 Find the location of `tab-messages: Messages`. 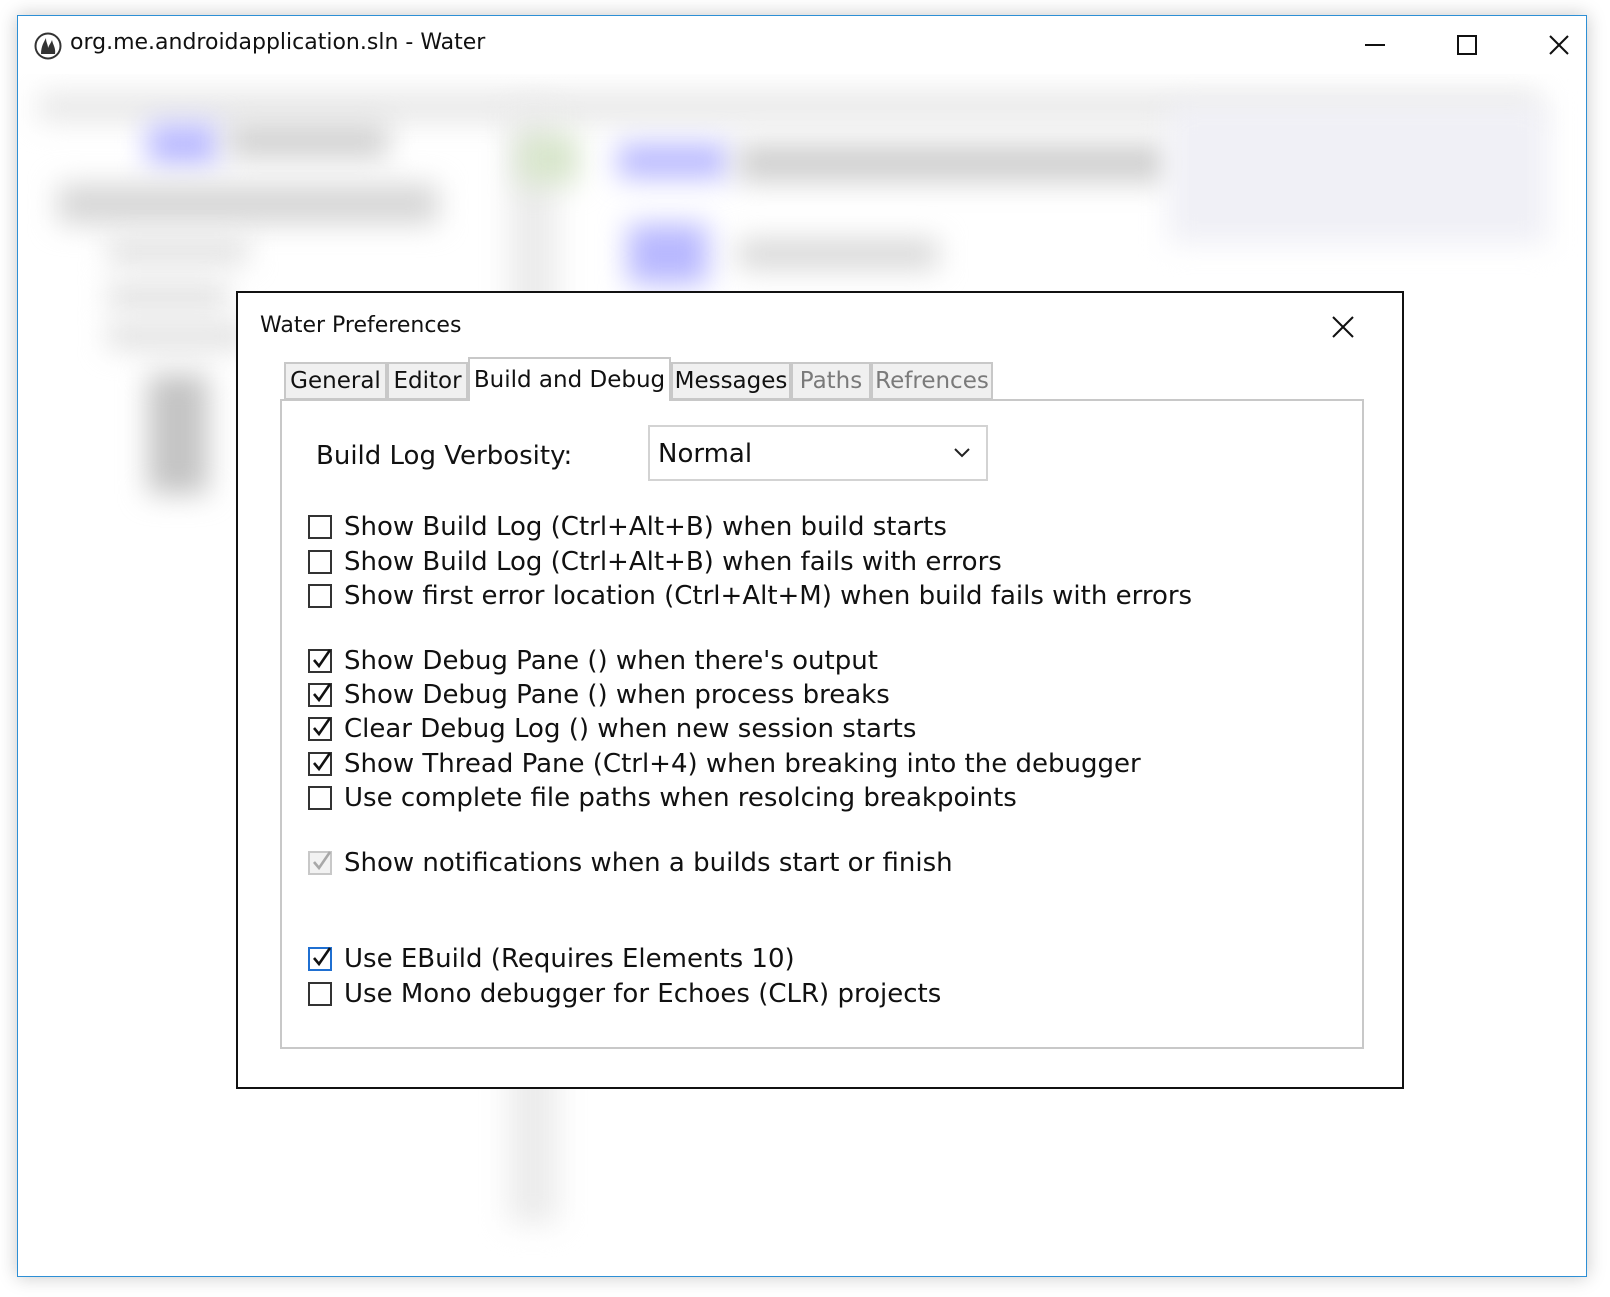

tab-messages: Messages is located at coordinates (731, 381).